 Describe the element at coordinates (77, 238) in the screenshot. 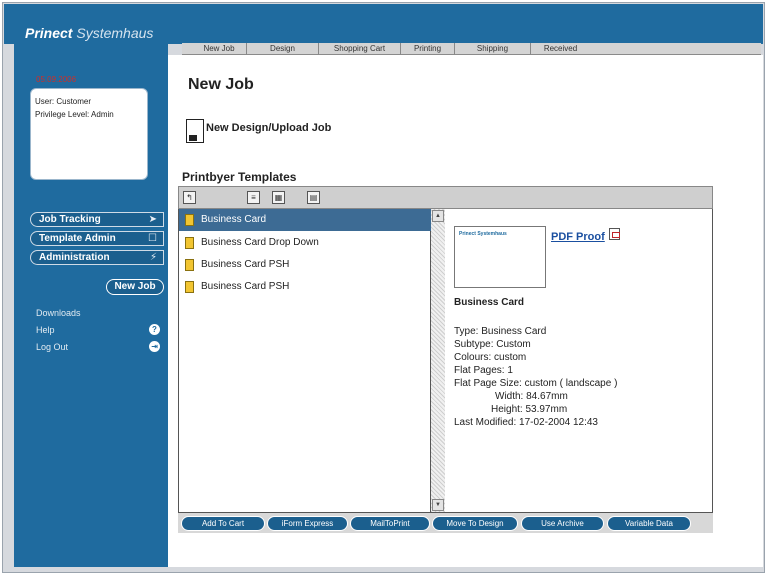

I see `nav-label: Template Admin` at that location.